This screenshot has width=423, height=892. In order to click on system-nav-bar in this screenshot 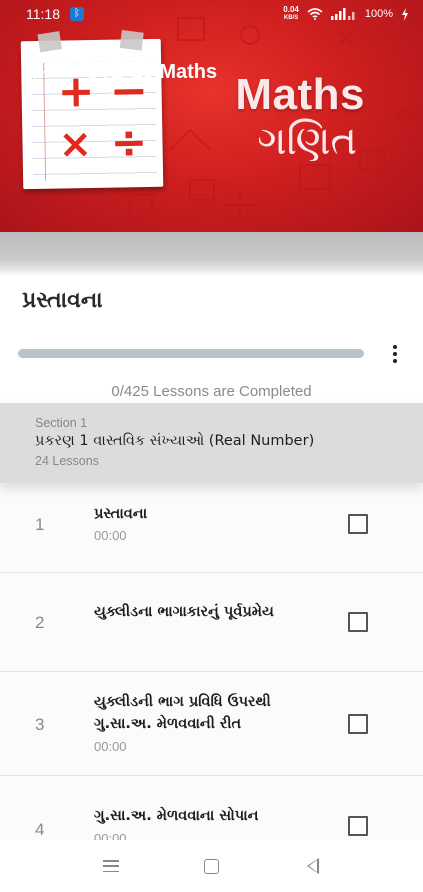, I will do `click(211, 866)`.